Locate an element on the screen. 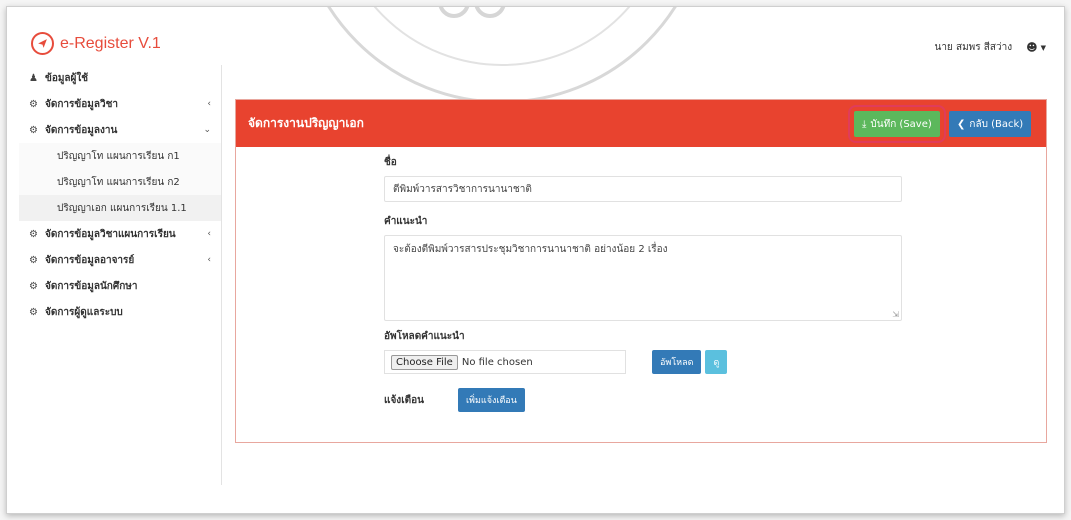  sidebar-item-students: ⚙ จัดการข้อมูลนักศึกษา is located at coordinates (120, 286).